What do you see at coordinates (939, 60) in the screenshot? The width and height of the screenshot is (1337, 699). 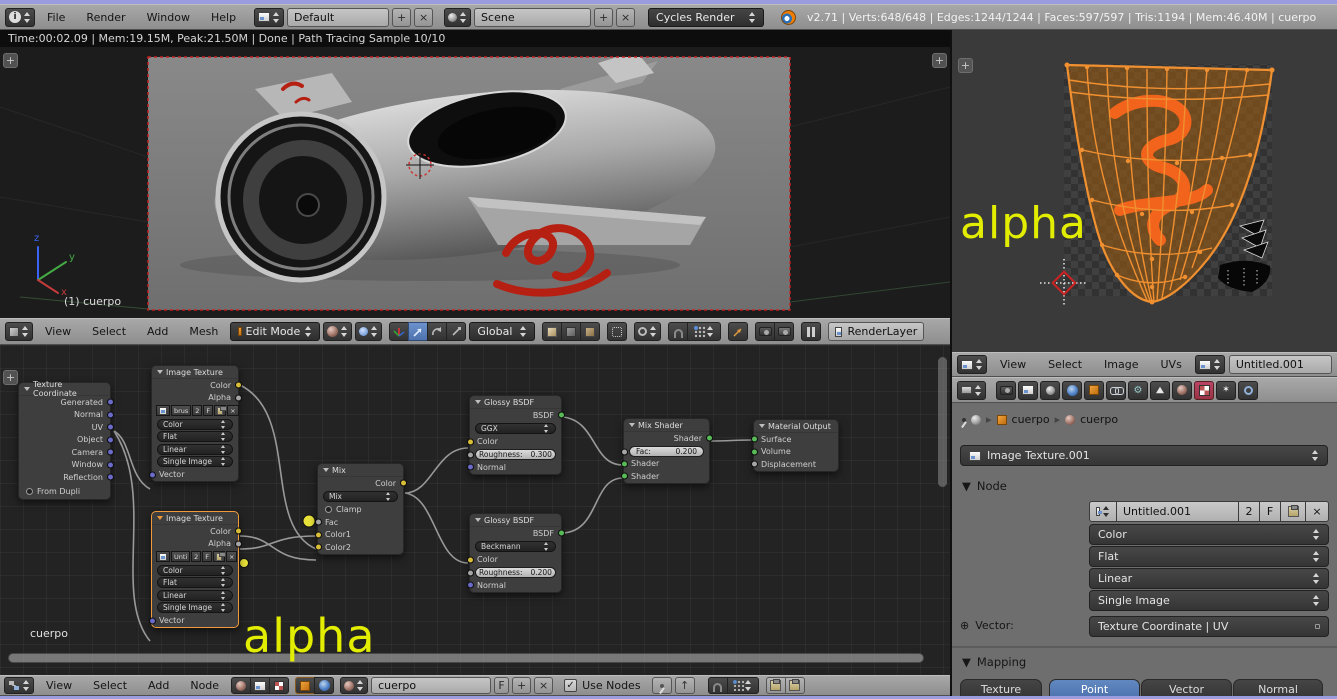 I see `viewport-properties-expand-button: +` at bounding box center [939, 60].